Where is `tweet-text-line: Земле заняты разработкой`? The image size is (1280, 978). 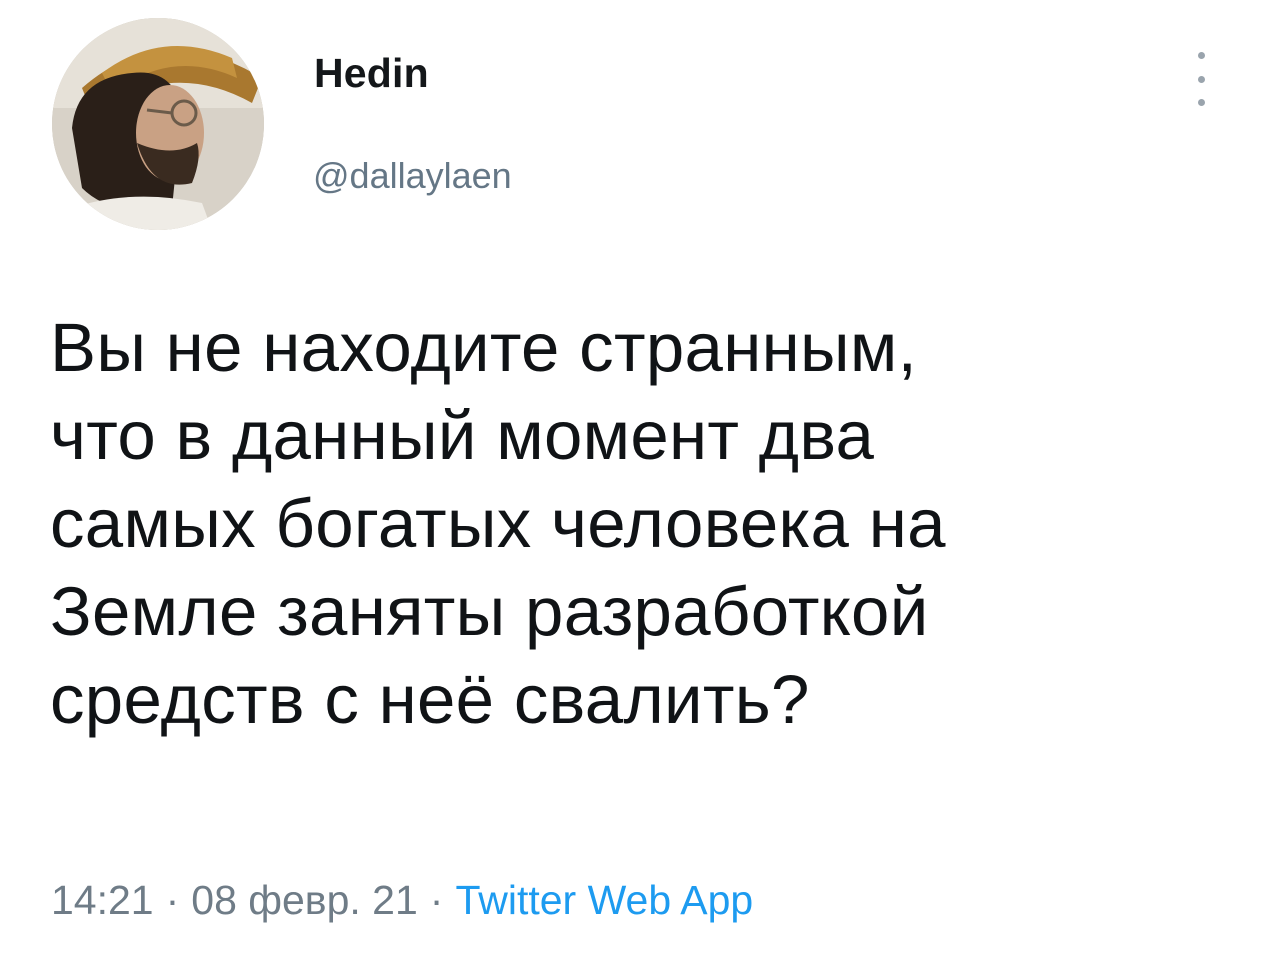 tweet-text-line: Земле заняты разработкой is located at coordinates (489, 611).